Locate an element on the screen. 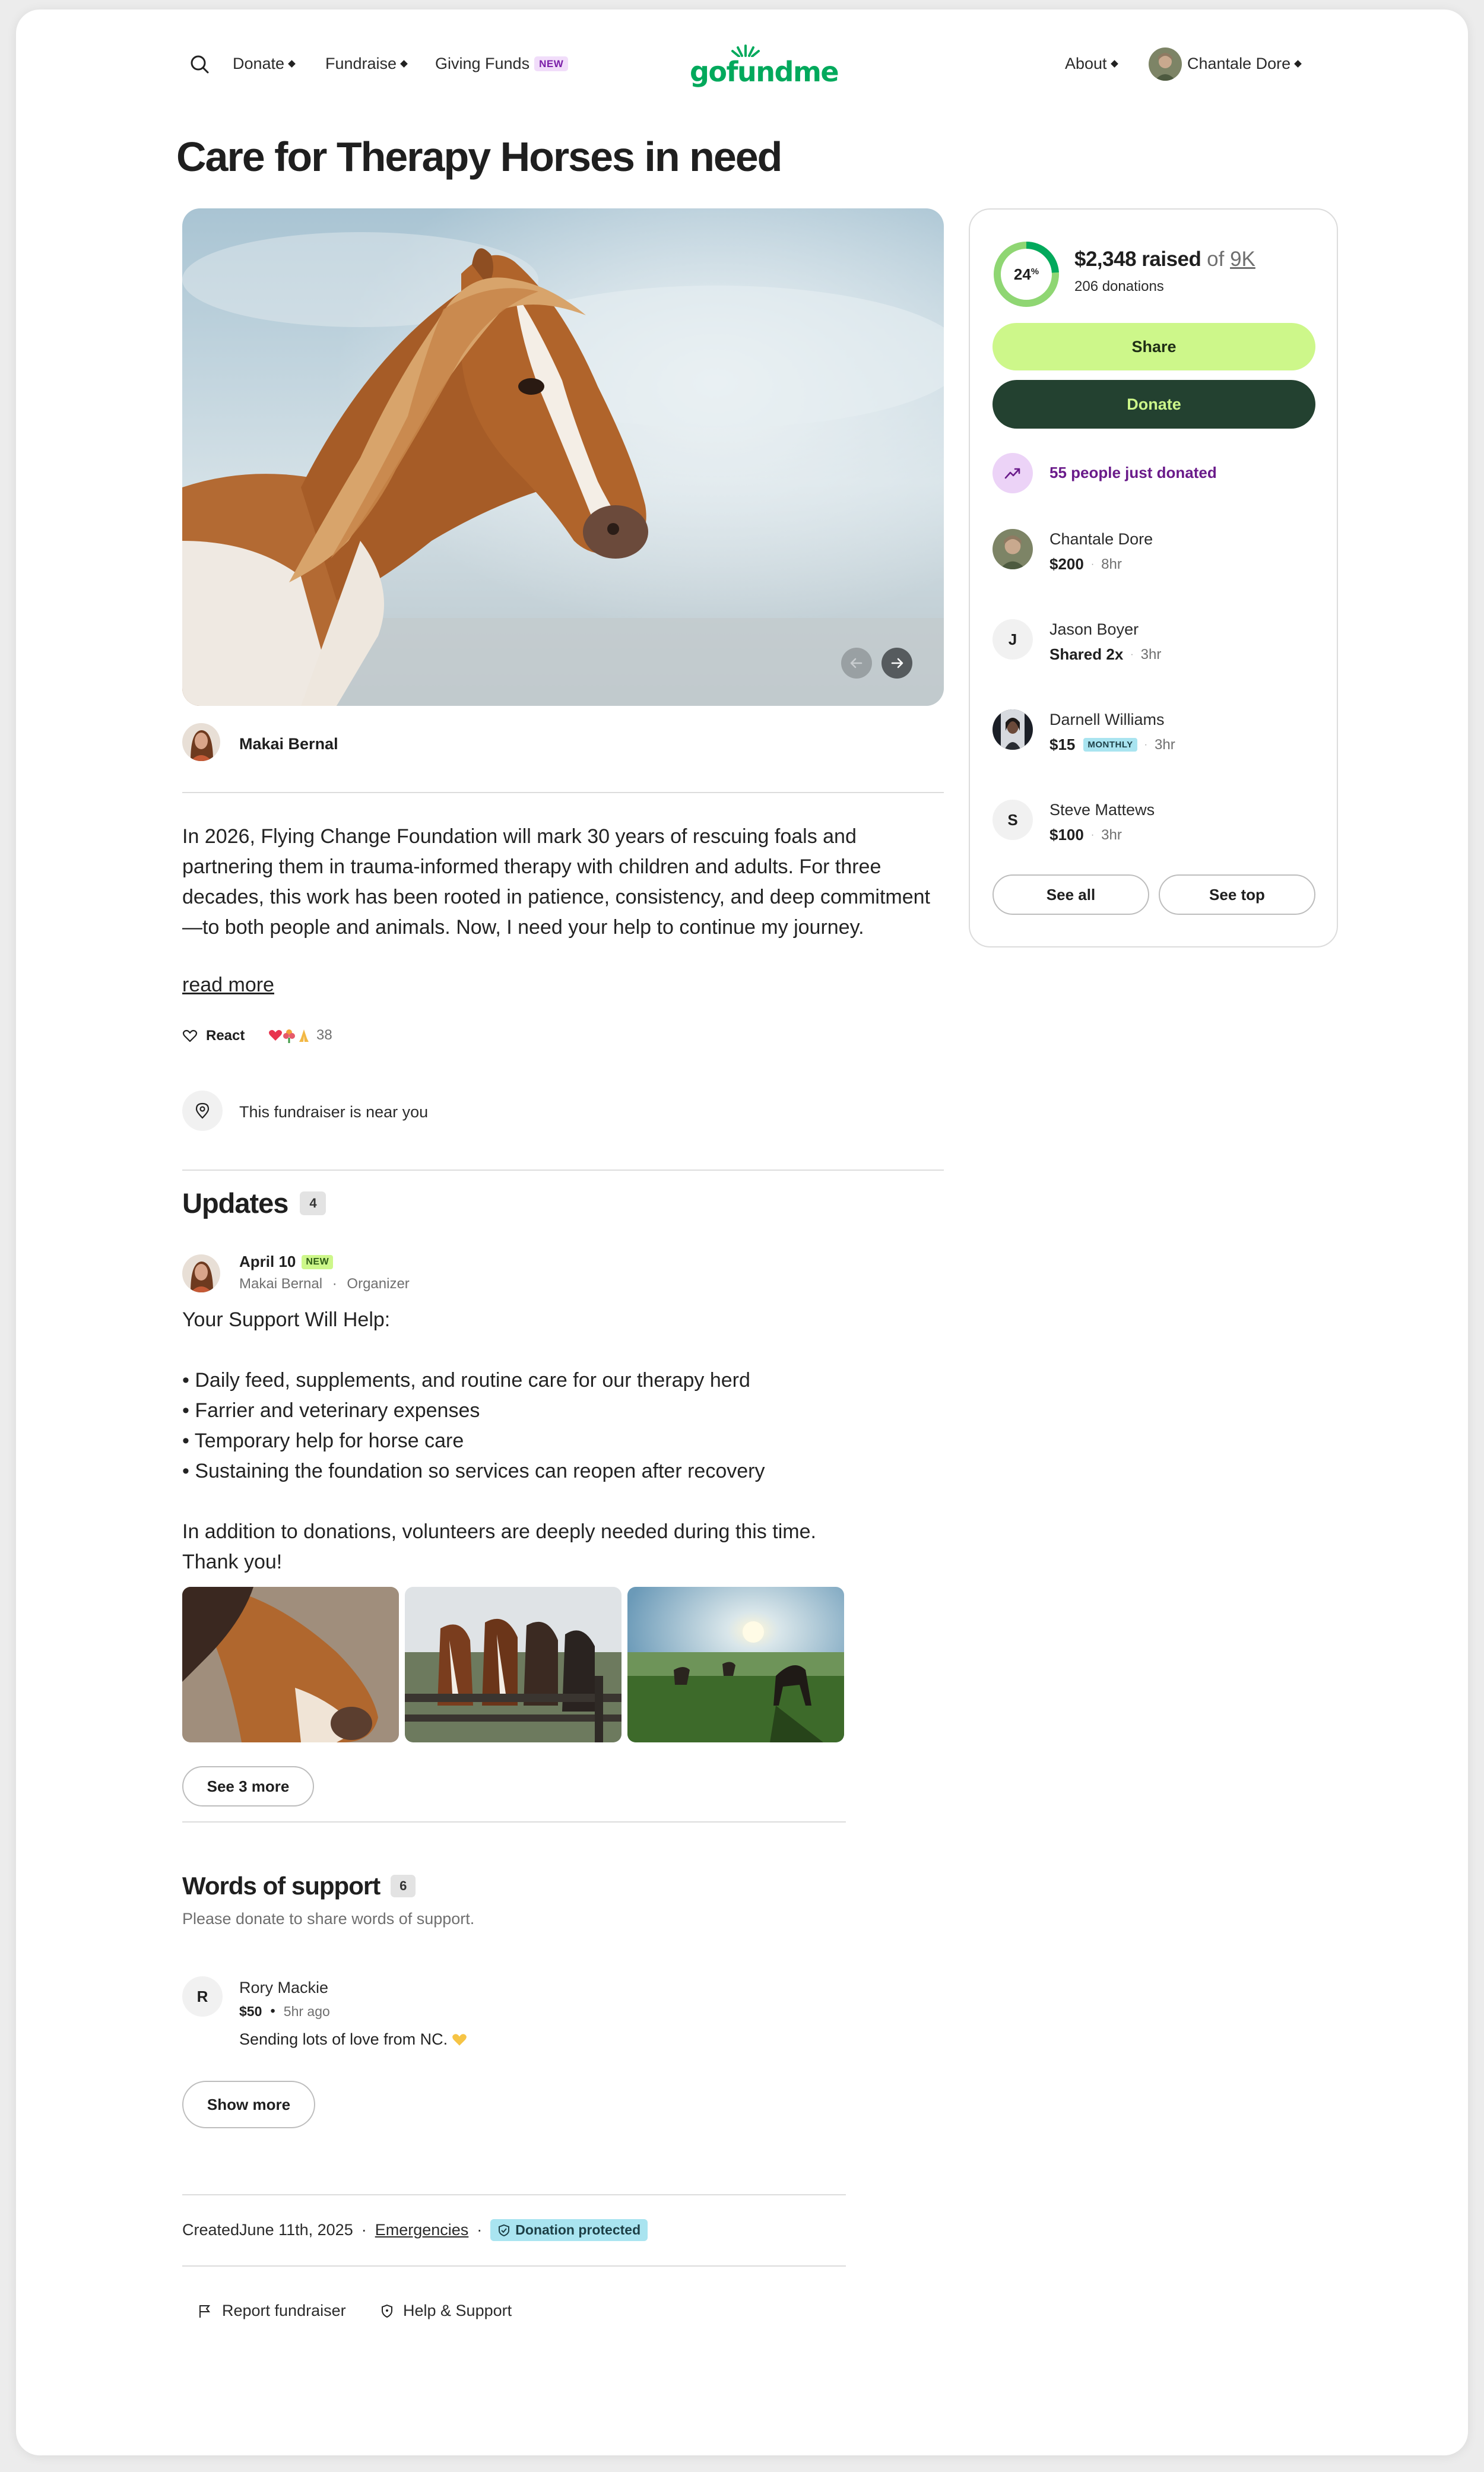 This screenshot has width=1484, height=2472. donor-name: Chantale Dore is located at coordinates (1101, 539).